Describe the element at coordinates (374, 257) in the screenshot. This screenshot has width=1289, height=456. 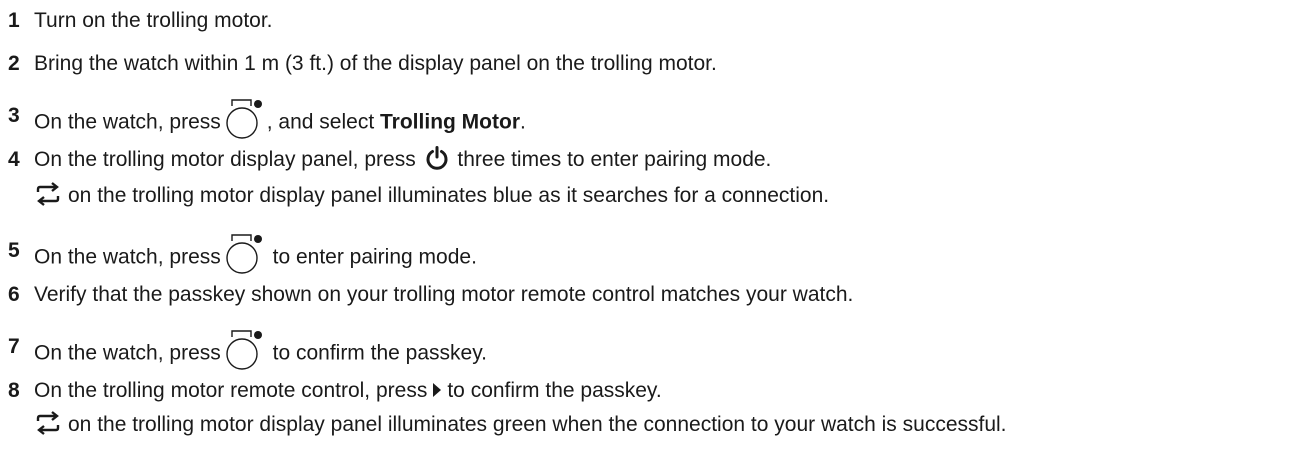
I see `step-text-continued: to enter pairing mode.` at that location.